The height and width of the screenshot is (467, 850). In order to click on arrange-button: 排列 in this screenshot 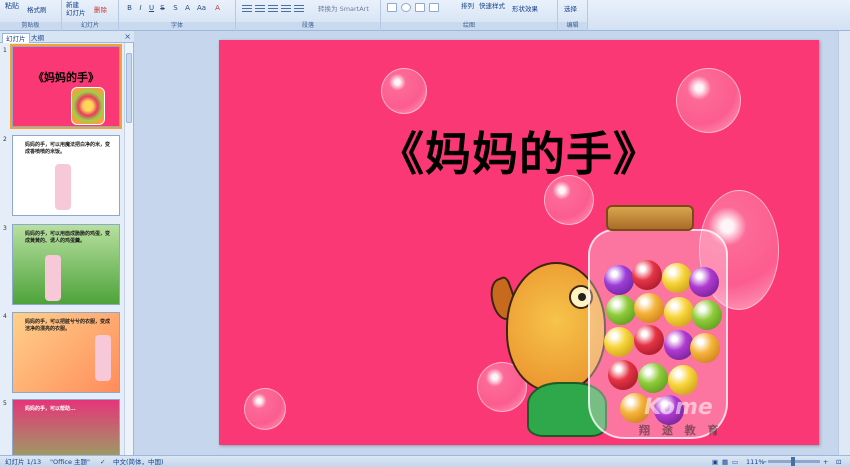, I will do `click(467, 5)`.